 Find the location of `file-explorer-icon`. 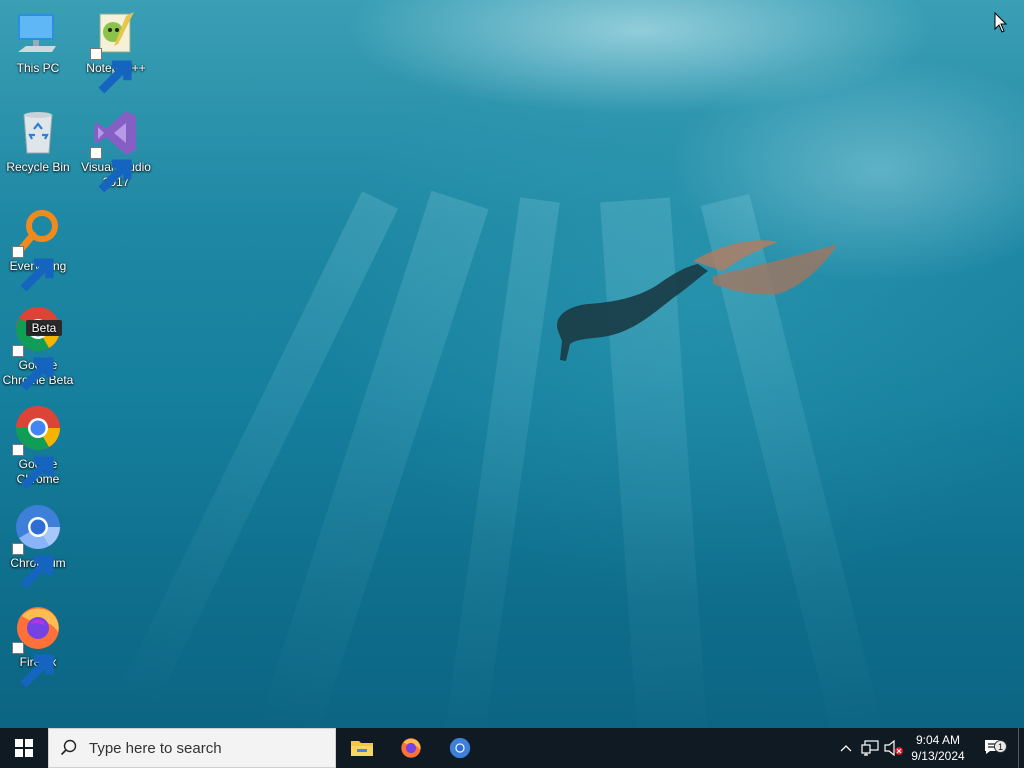

file-explorer-icon is located at coordinates (362, 748).